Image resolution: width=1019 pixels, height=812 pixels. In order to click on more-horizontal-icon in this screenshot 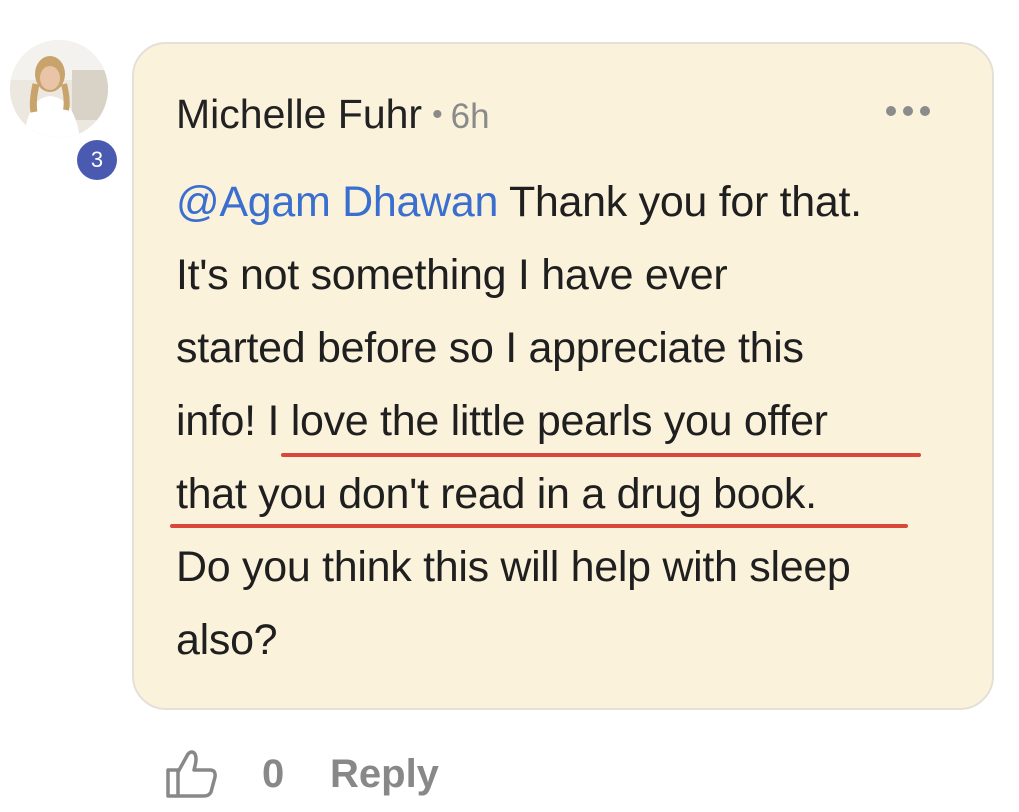, I will do `click(908, 111)`.